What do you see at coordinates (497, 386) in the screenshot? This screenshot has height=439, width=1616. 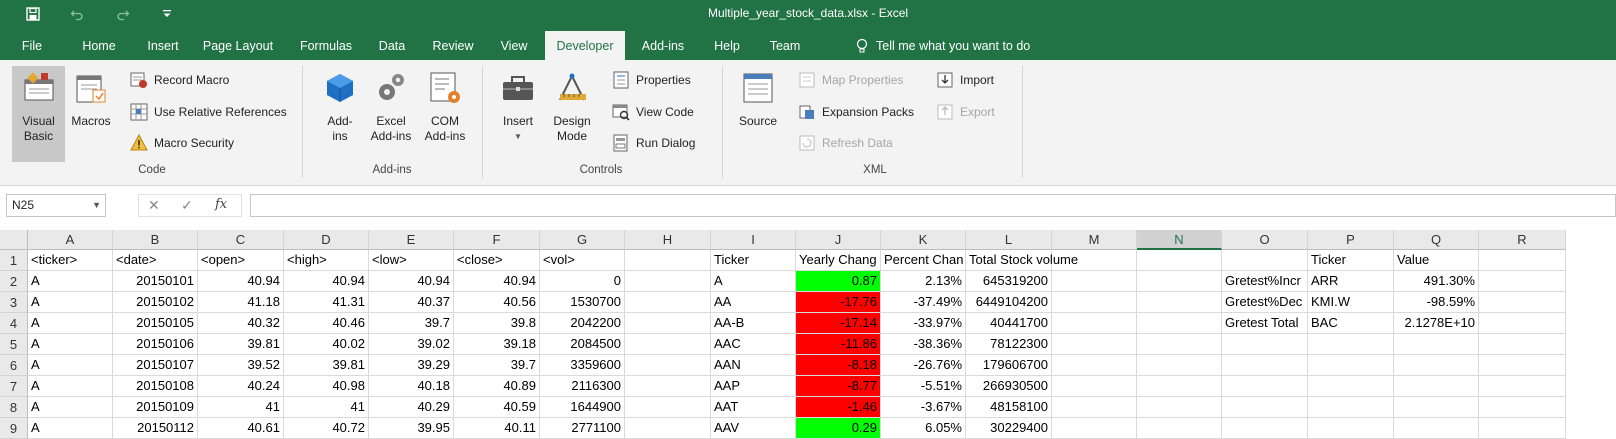 I see `cell-f7: 40.89` at bounding box center [497, 386].